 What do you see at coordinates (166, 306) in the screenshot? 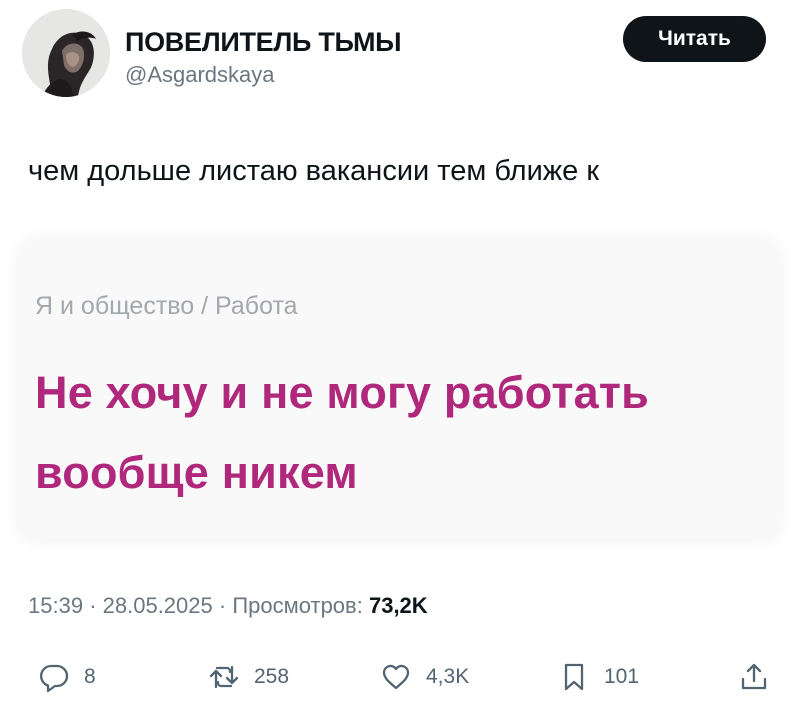
I see `media-breadcrumb: Я и общество / Работа` at bounding box center [166, 306].